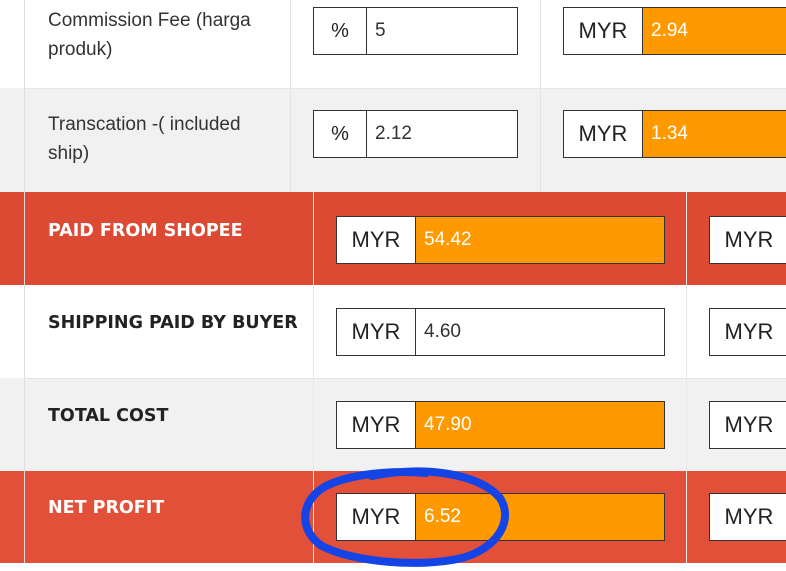 The width and height of the screenshot is (786, 571). I want to click on hand-drawn-highlight-circle, so click(405, 517).